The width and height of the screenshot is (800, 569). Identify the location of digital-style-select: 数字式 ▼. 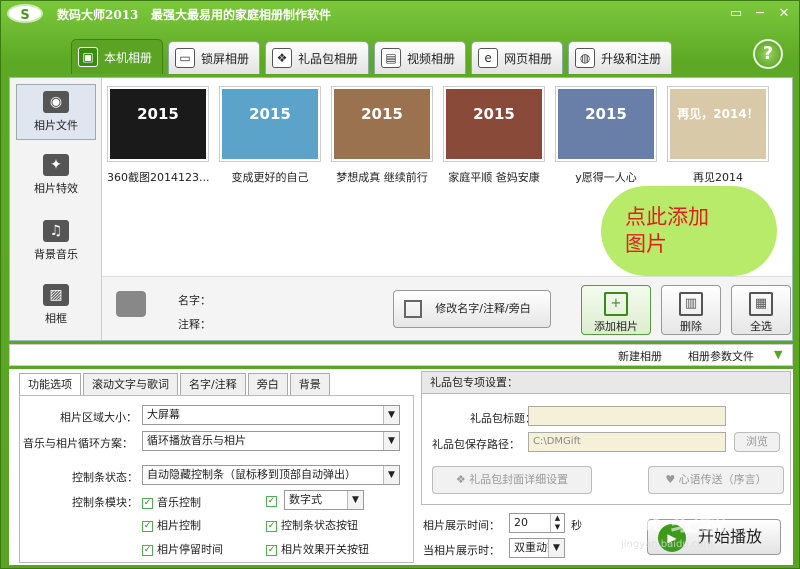
(324, 500).